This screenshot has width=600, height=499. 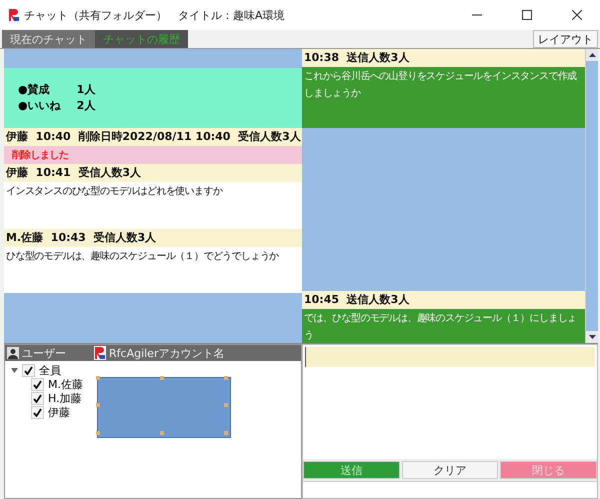 I want to click on message-text: インスタンスのひな型のモデルはどれを使いますか, so click(x=153, y=205).